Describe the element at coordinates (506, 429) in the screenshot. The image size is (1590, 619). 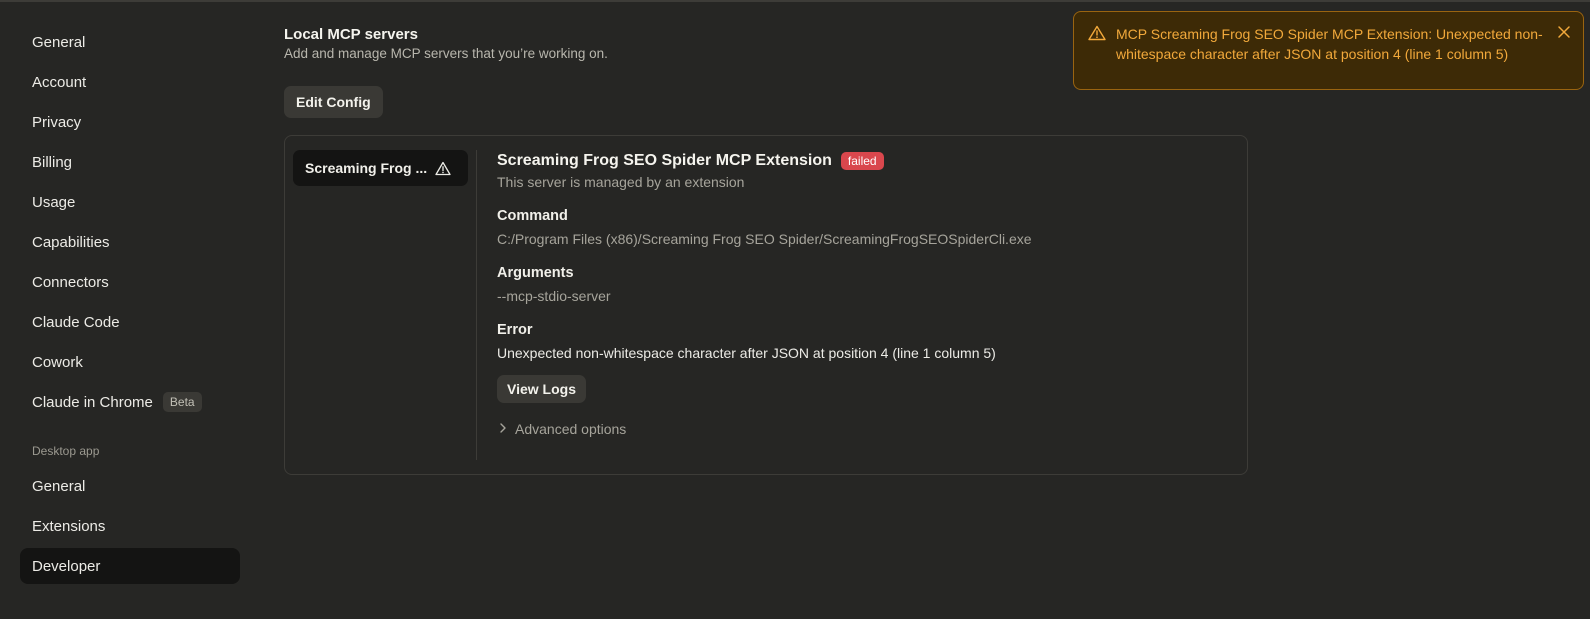
I see `chevron-right-icon` at that location.